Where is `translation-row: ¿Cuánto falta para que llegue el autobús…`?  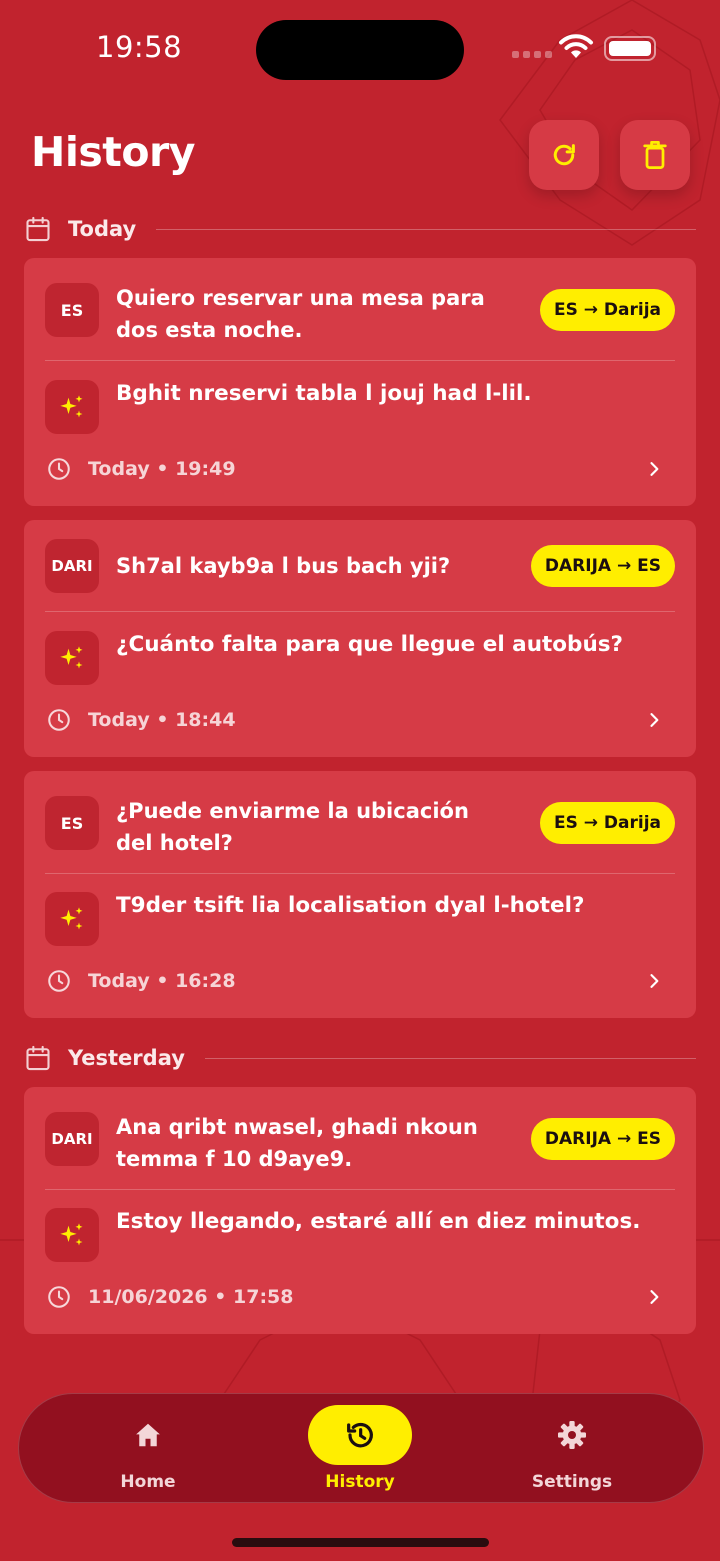 translation-row: ¿Cuánto falta para que llegue el autobús… is located at coordinates (360, 658).